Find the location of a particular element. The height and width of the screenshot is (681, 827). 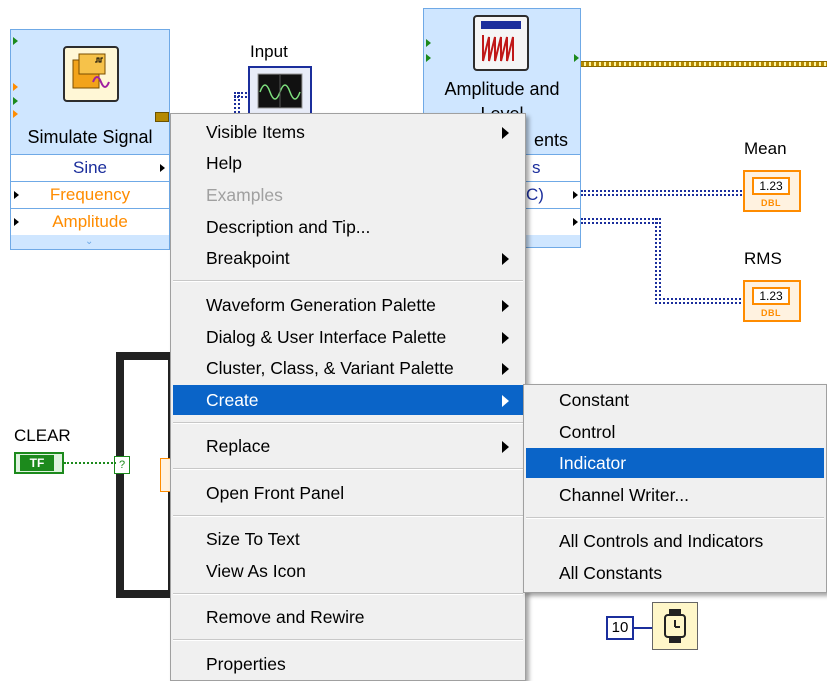

submenu-item-all-constants: All Constants is located at coordinates (675, 573).